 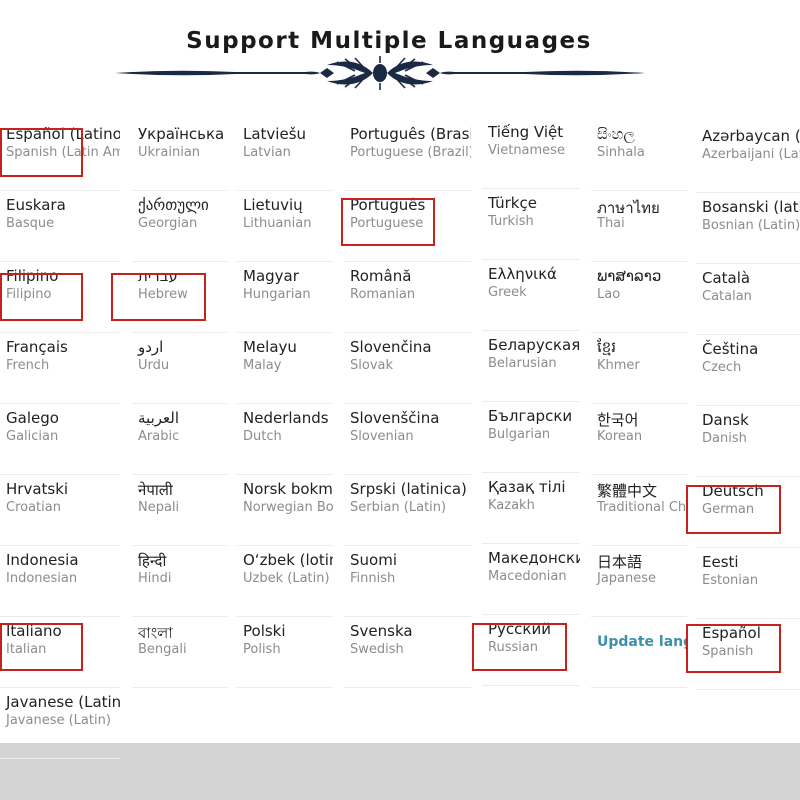 What do you see at coordinates (169, 152) in the screenshot?
I see `language-english-name: Ukrainian` at bounding box center [169, 152].